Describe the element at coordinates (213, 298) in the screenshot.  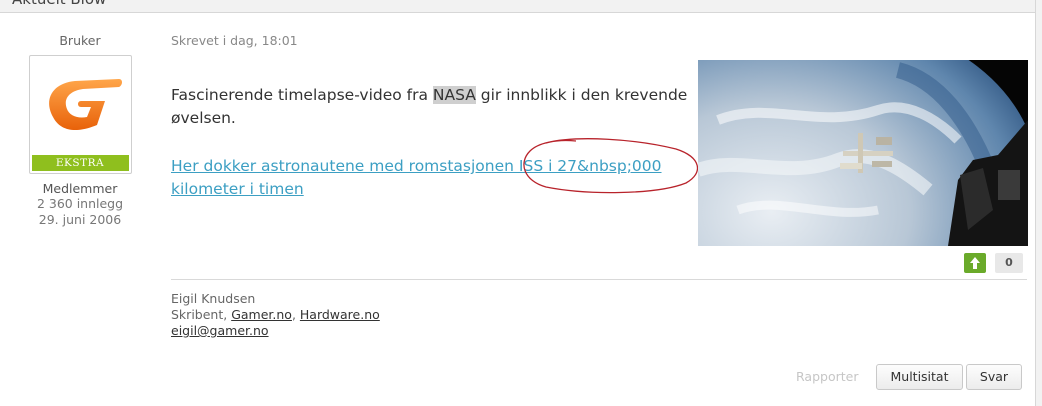
I see `signature-name: Eigil Knudsen` at that location.